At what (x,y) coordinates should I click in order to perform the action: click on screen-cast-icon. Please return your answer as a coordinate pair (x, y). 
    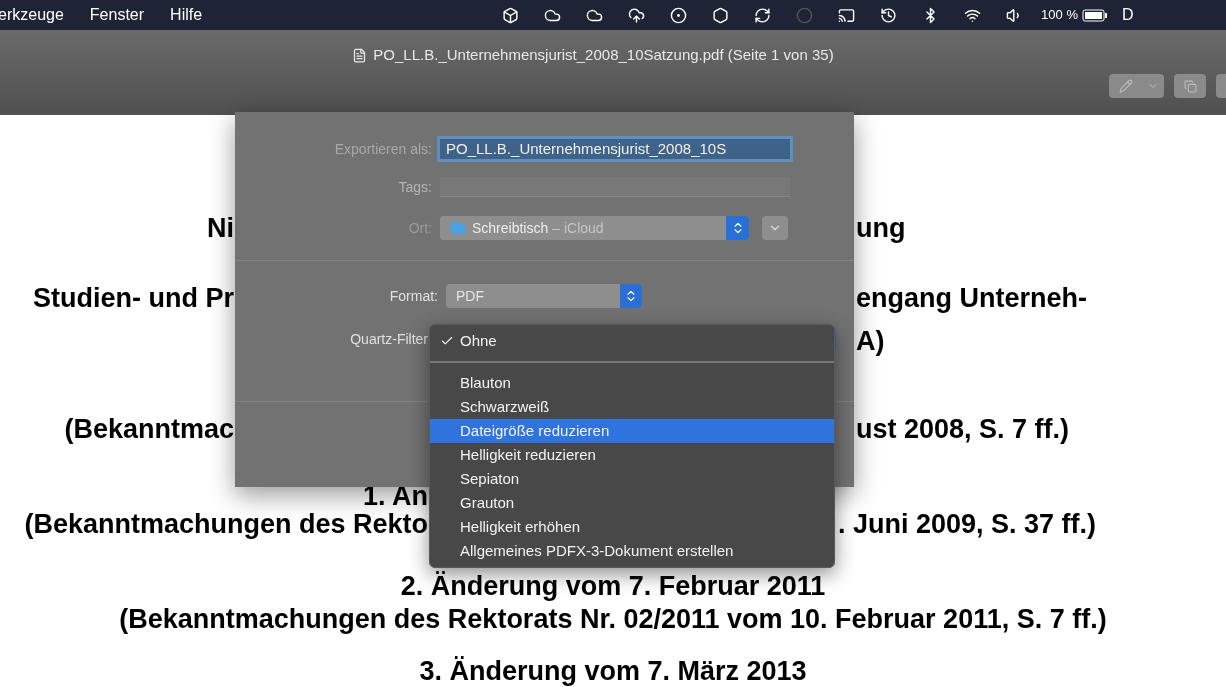
    Looking at the image, I should click on (847, 15).